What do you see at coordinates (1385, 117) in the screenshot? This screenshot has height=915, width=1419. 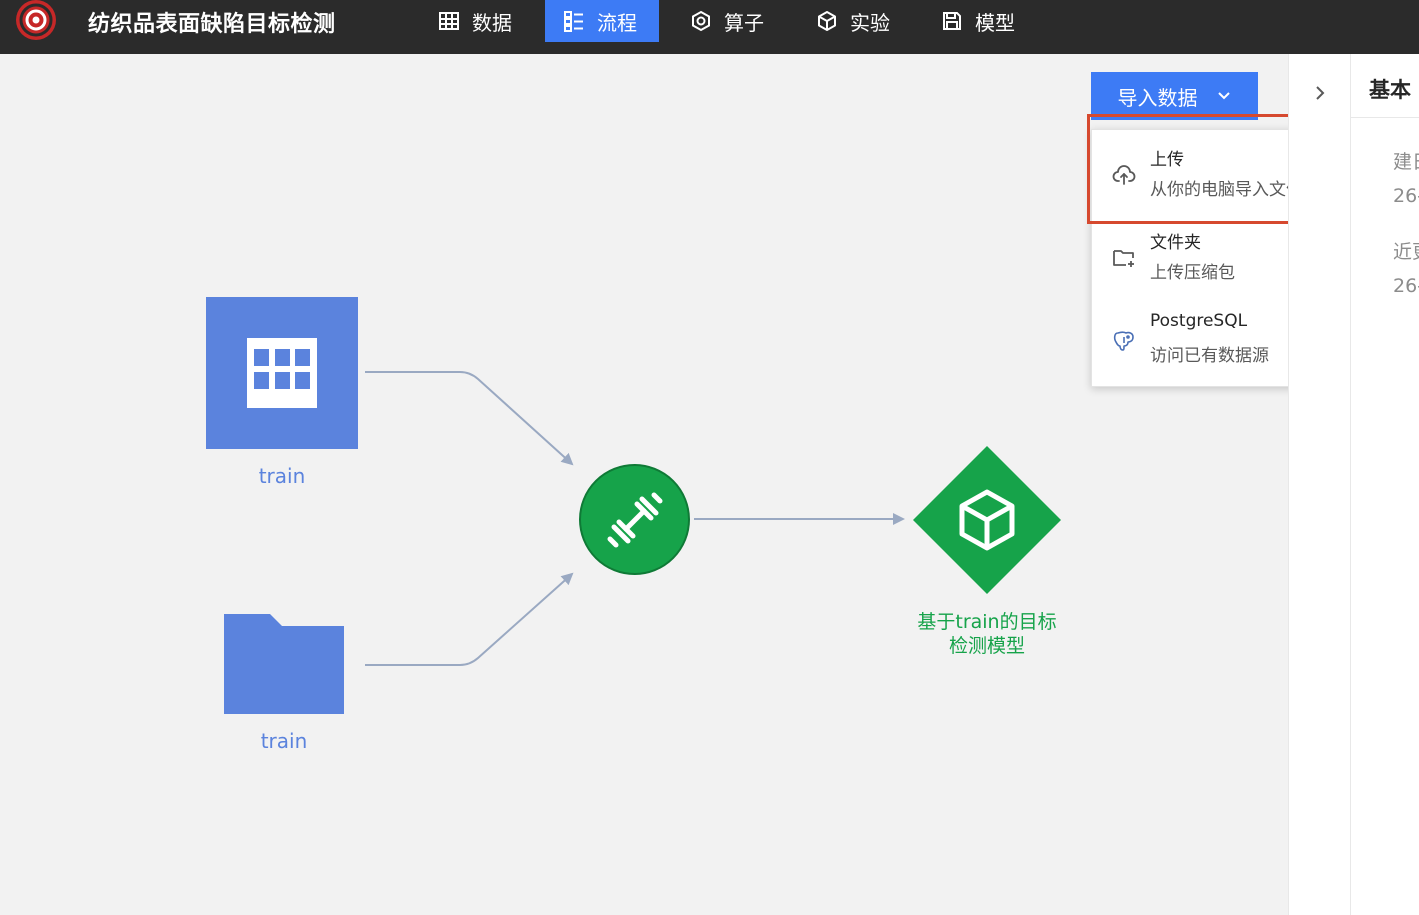 I see `panel-divider` at bounding box center [1385, 117].